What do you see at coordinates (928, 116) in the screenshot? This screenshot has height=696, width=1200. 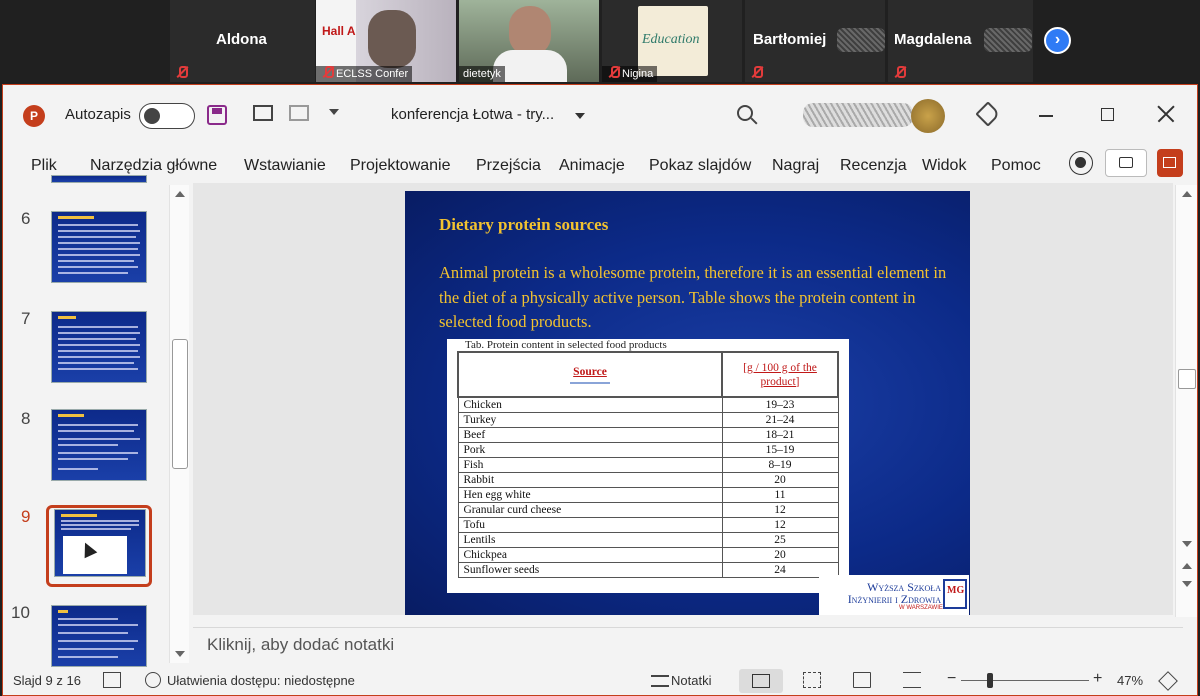 I see `avatar` at bounding box center [928, 116].